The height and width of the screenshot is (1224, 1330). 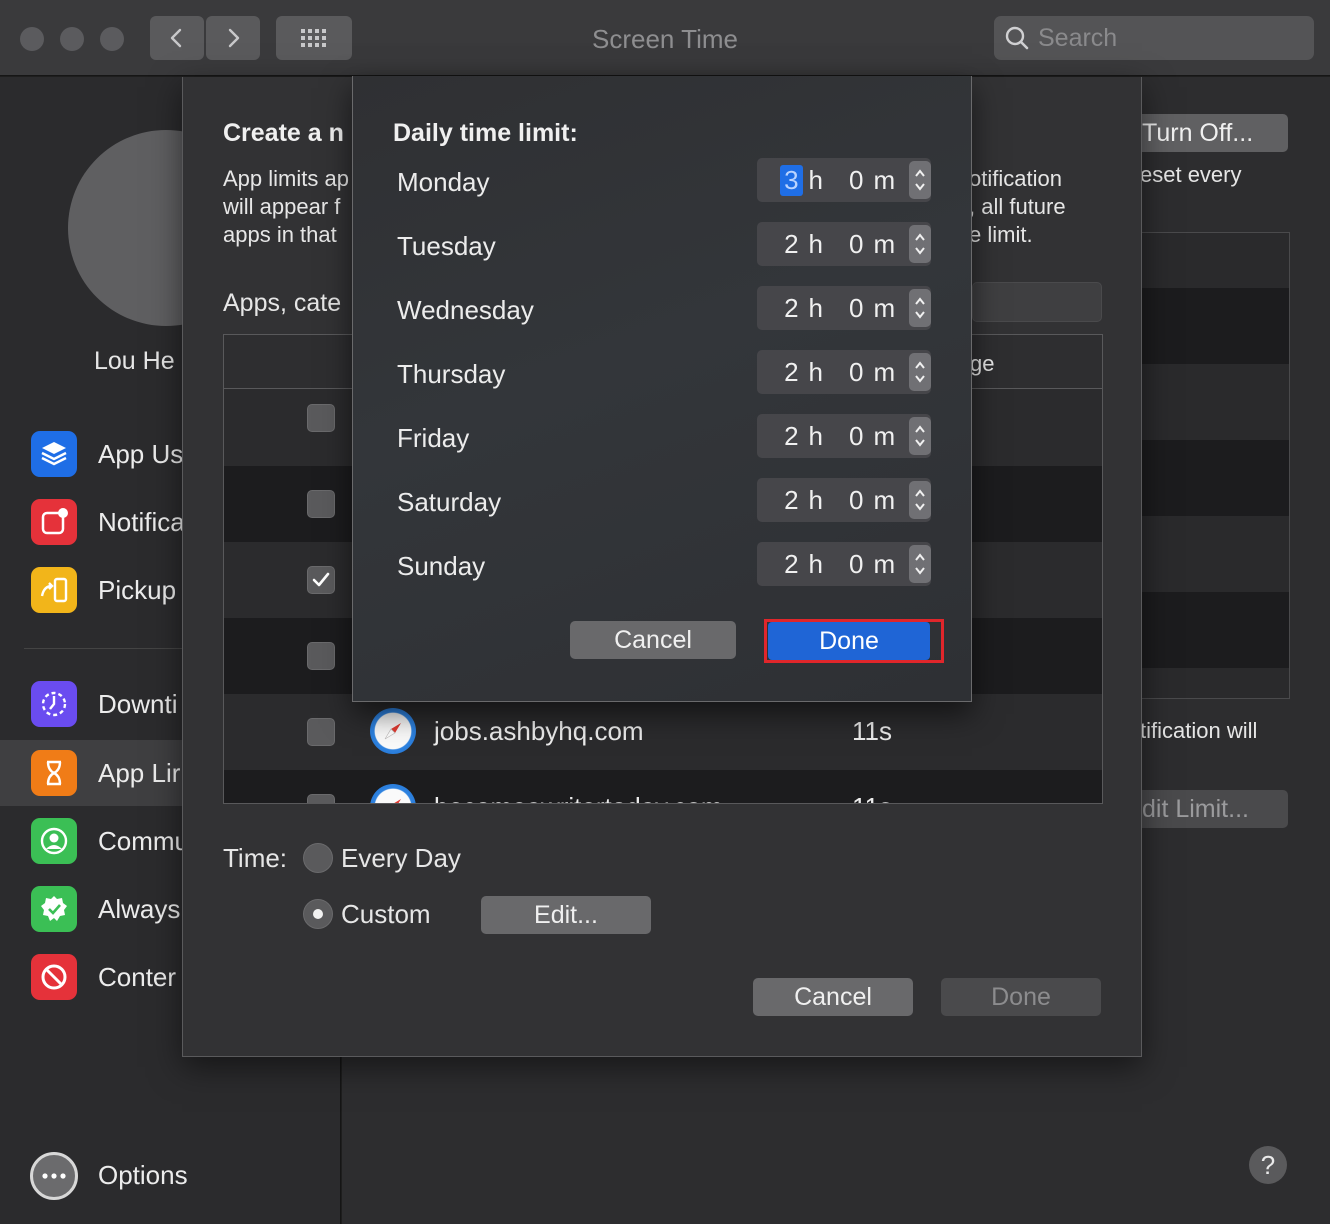 What do you see at coordinates (441, 566) in the screenshot?
I see `day-label-sunday: Sunday` at bounding box center [441, 566].